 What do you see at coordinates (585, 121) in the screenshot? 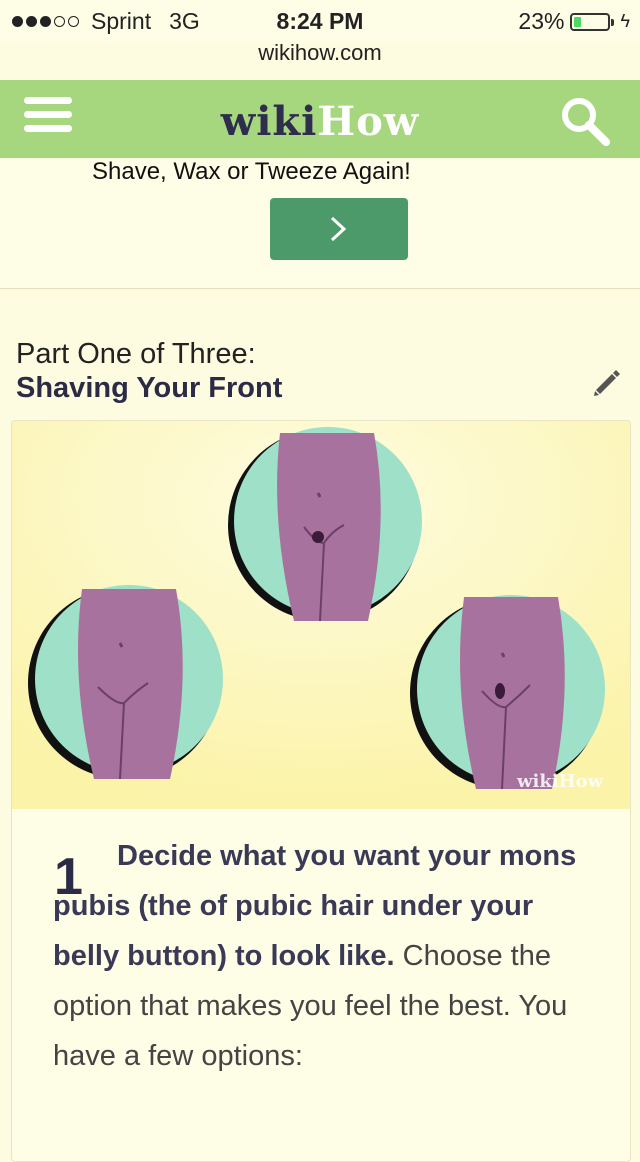
I see `search-icon` at bounding box center [585, 121].